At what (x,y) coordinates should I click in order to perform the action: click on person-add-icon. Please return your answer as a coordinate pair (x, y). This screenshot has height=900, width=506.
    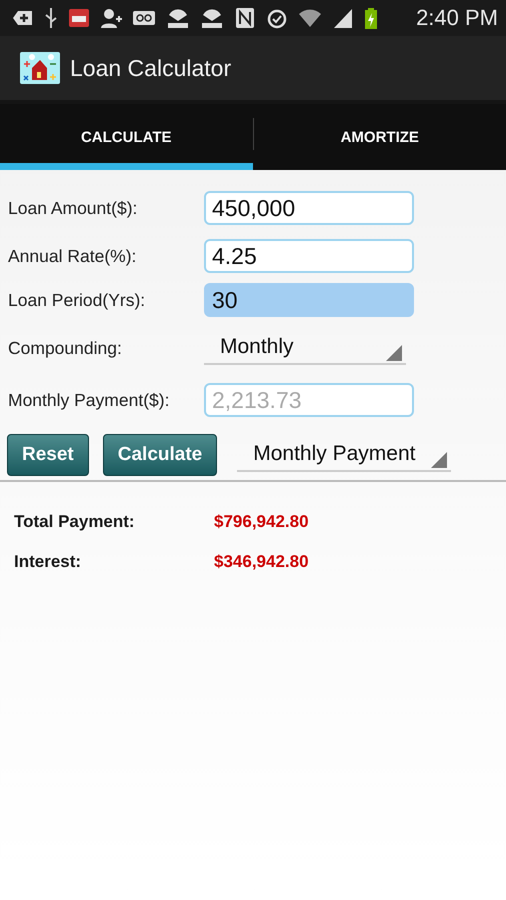
    Looking at the image, I should click on (111, 18).